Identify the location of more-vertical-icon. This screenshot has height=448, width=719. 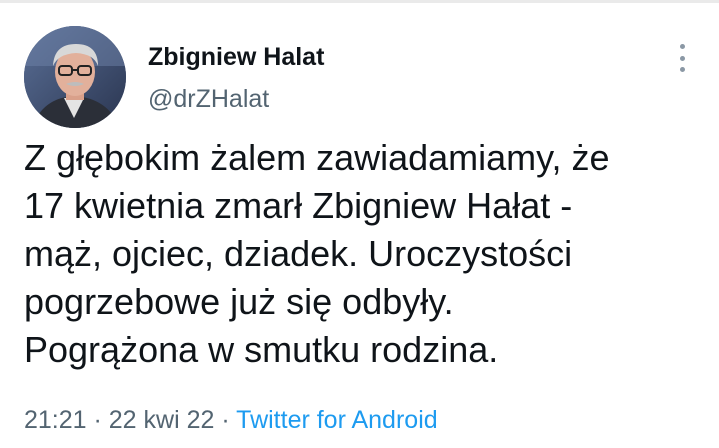
(682, 58).